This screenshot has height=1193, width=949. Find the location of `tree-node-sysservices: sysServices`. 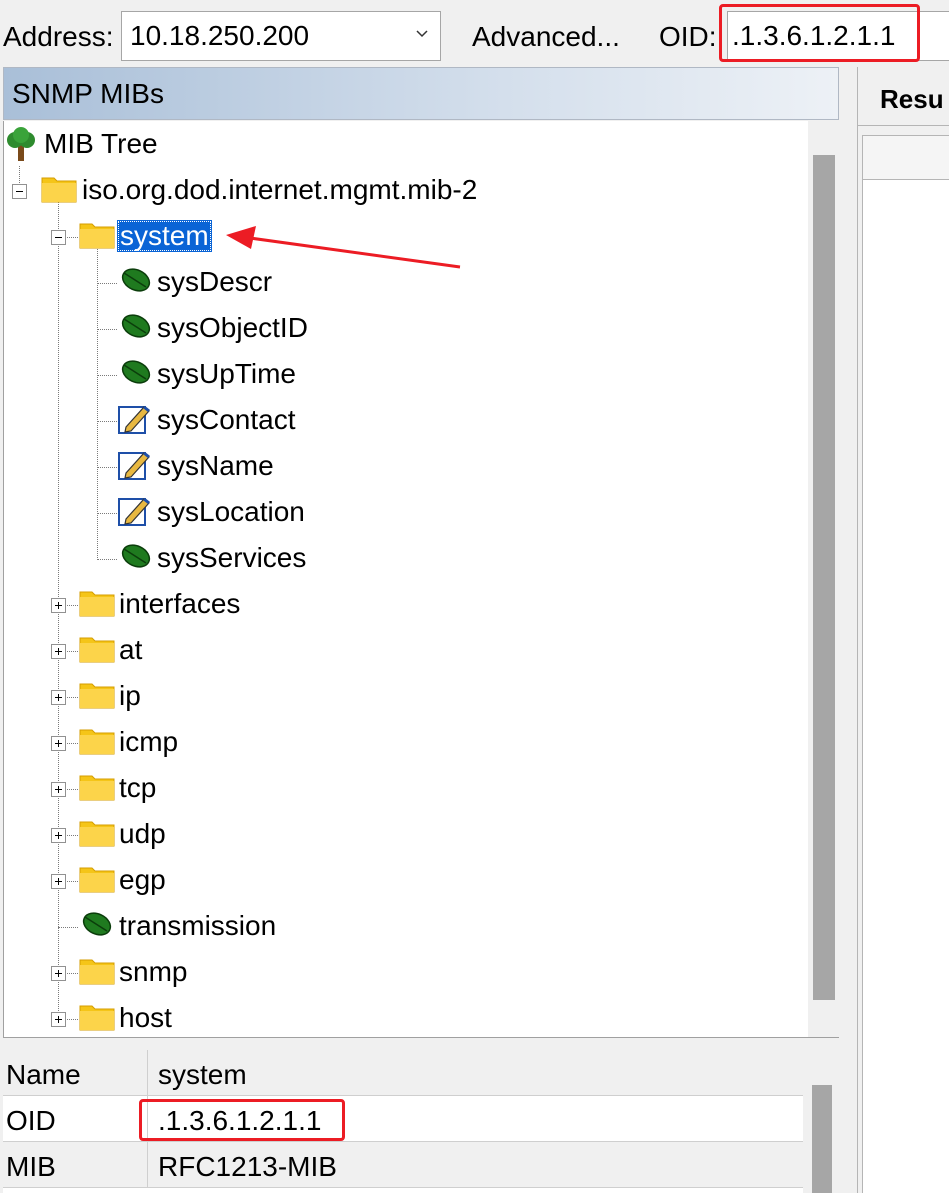

tree-node-sysservices: sysServices is located at coordinates (204, 559).